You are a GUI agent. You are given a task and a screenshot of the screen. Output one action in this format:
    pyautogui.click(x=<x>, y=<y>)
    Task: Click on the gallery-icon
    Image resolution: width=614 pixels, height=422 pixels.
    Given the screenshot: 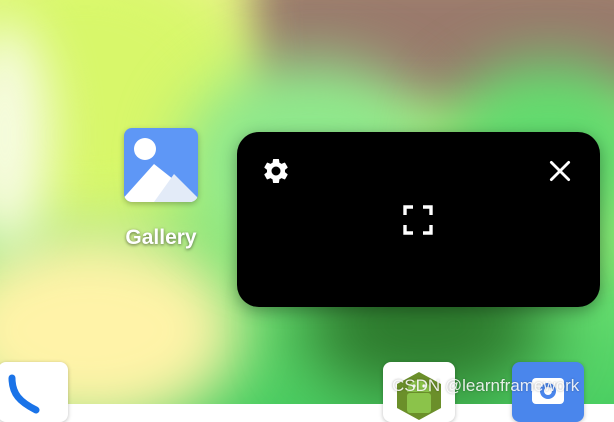 What is the action you would take?
    pyautogui.click(x=161, y=165)
    